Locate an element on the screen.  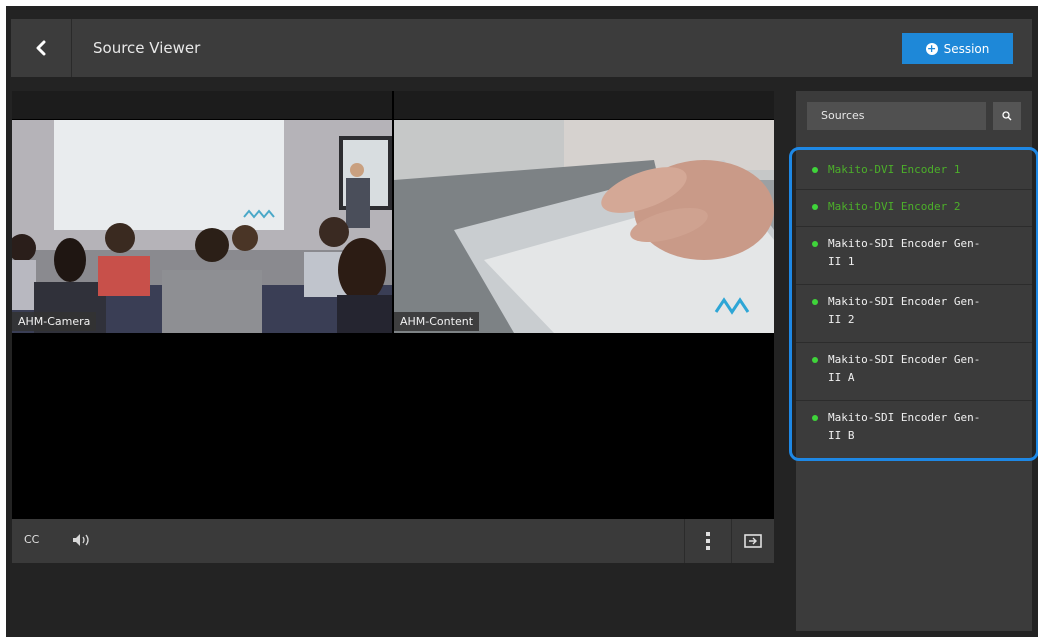
volume-button is located at coordinates (83, 541).